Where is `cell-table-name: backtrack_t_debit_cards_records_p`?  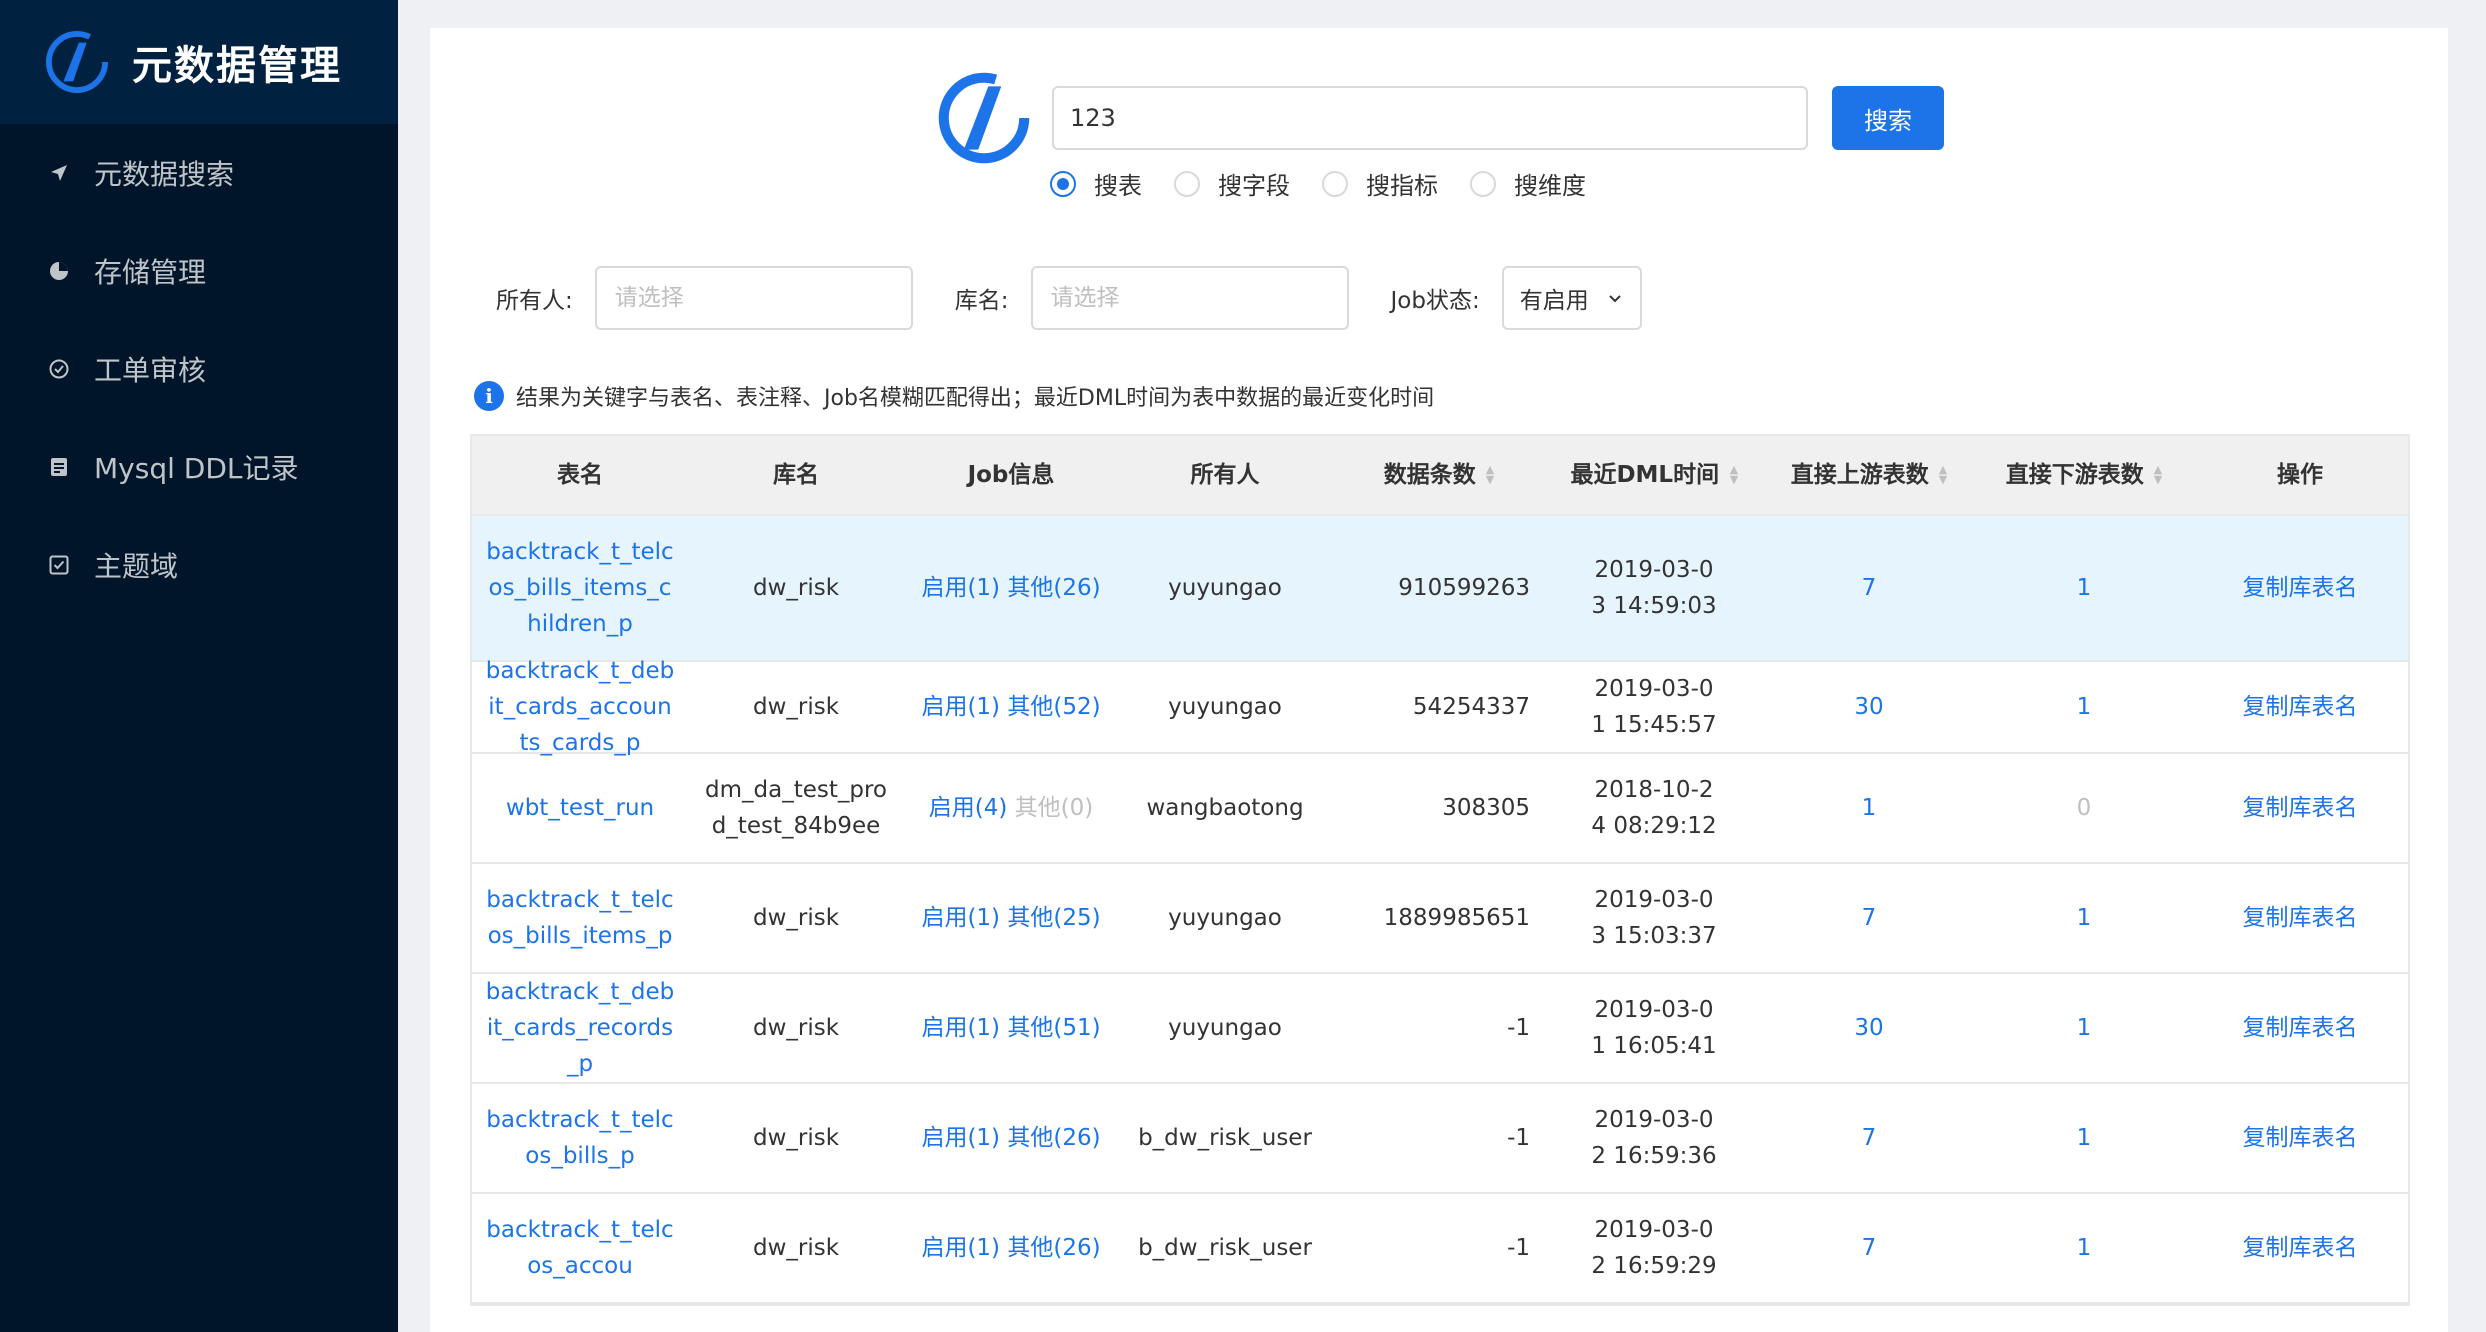
cell-table-name: backtrack_t_debit_cards_records_p is located at coordinates (580, 1028).